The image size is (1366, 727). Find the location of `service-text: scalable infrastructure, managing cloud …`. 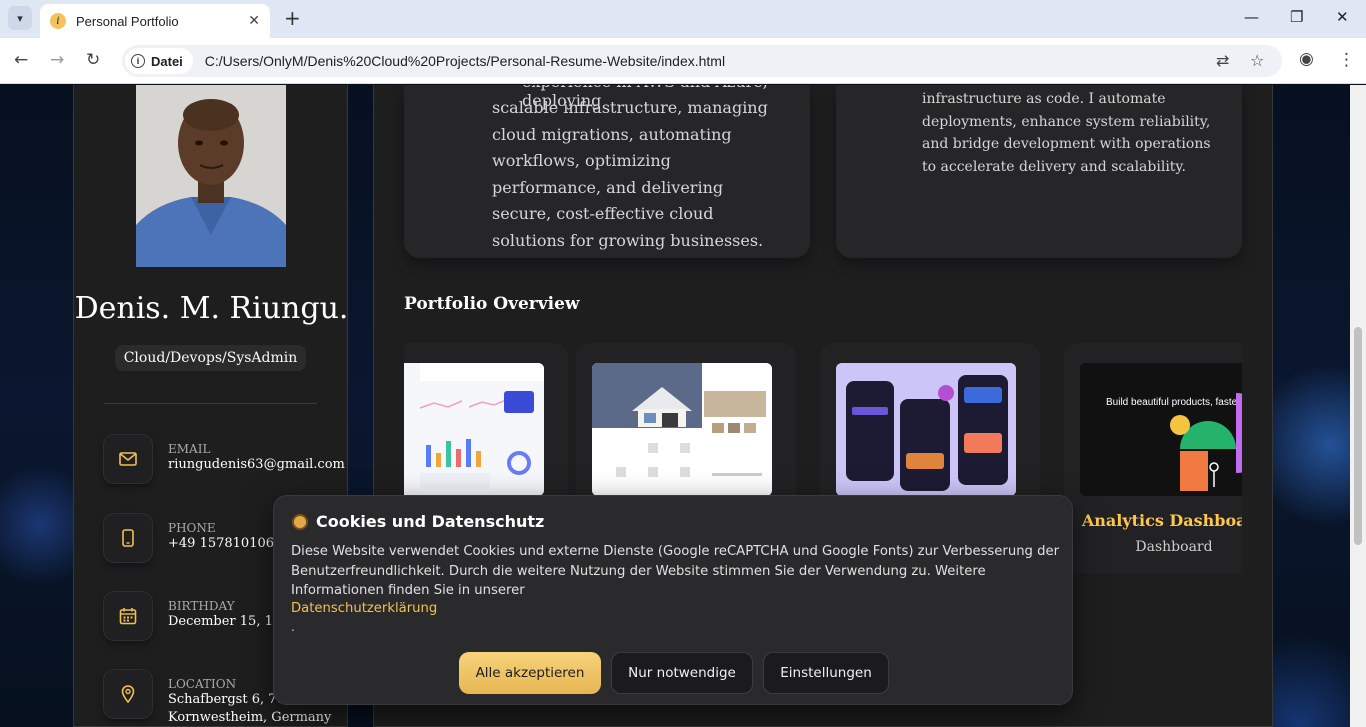

service-text: scalable infrastructure, managing cloud … is located at coordinates (630, 174).